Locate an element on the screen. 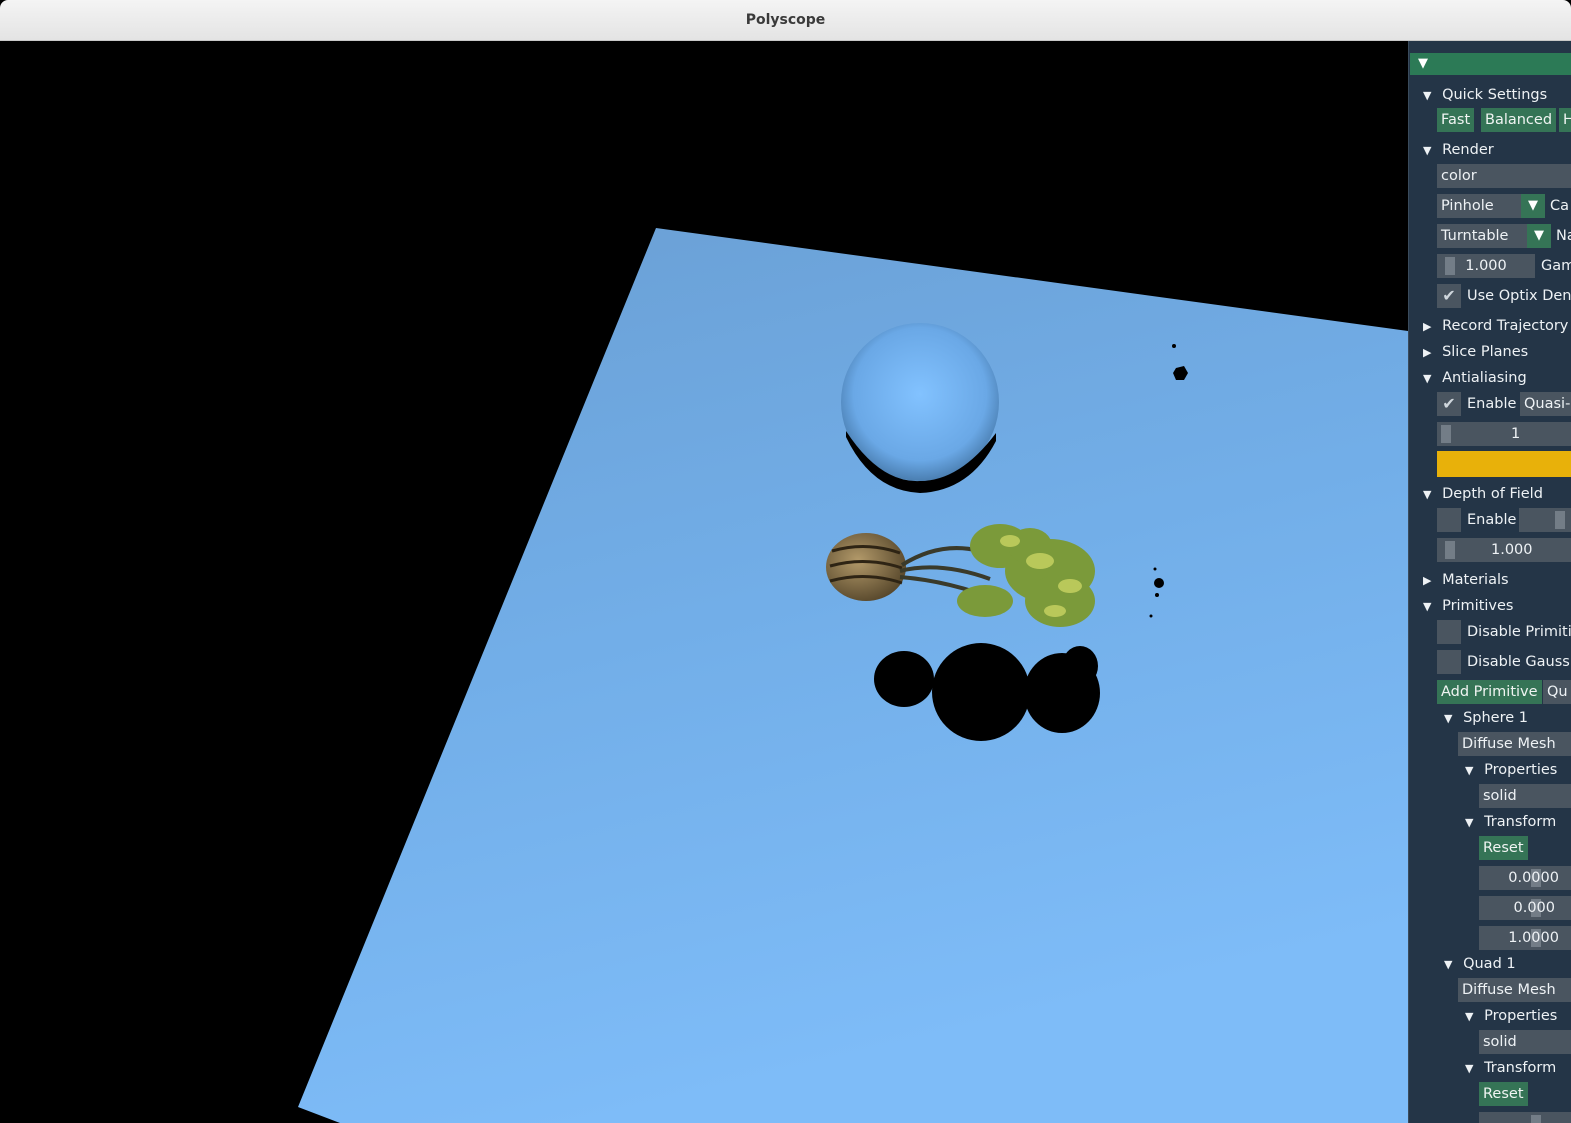  antialiasing-samples-slider: 1 is located at coordinates (1504, 434).